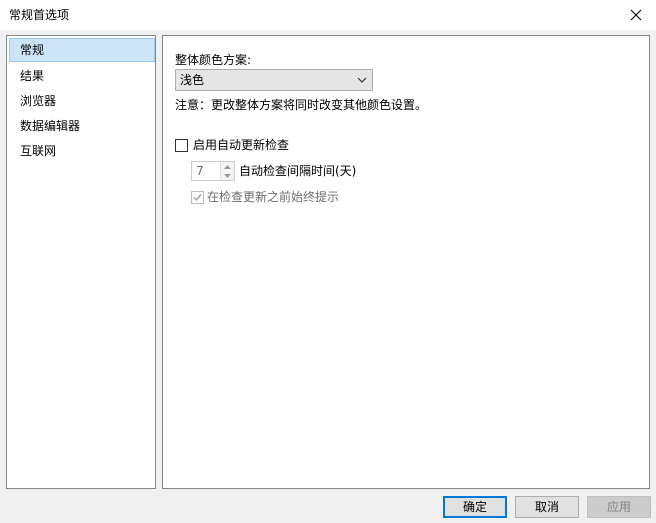 This screenshot has height=523, width=656. What do you see at coordinates (82, 151) in the screenshot?
I see `sidebar-item-internet: 互联网` at bounding box center [82, 151].